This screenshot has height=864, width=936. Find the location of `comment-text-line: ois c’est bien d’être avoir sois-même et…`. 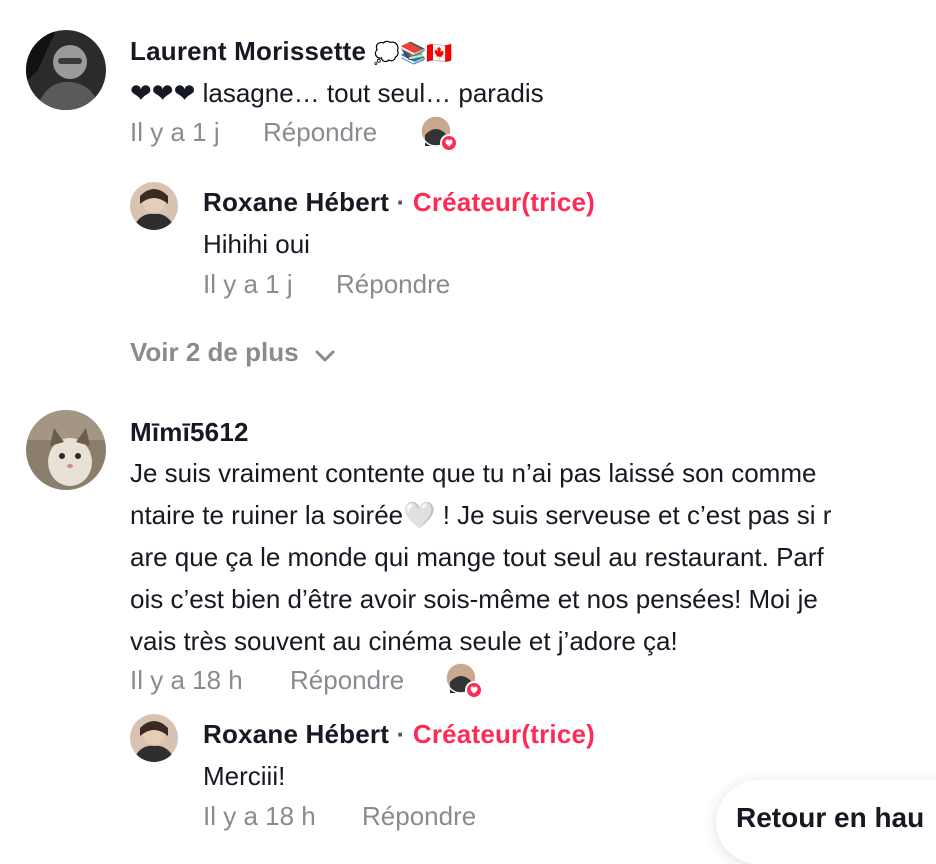

comment-text-line: ois c’est bien d’être avoir sois-même et… is located at coordinates (474, 599).